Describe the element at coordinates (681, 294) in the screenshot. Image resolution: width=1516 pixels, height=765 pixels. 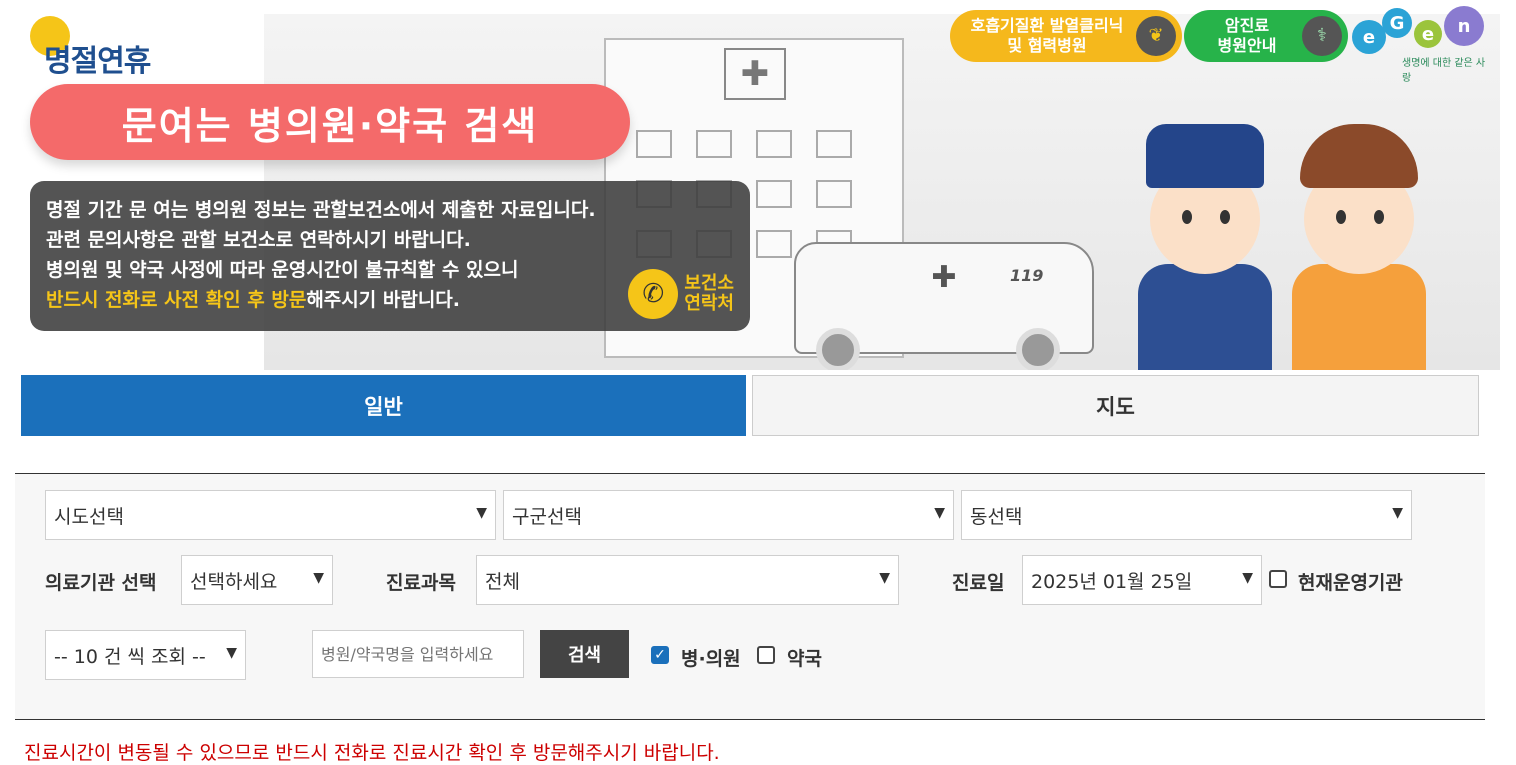
I see `health-center-contact-link: ✆ 보건소 연락처` at that location.